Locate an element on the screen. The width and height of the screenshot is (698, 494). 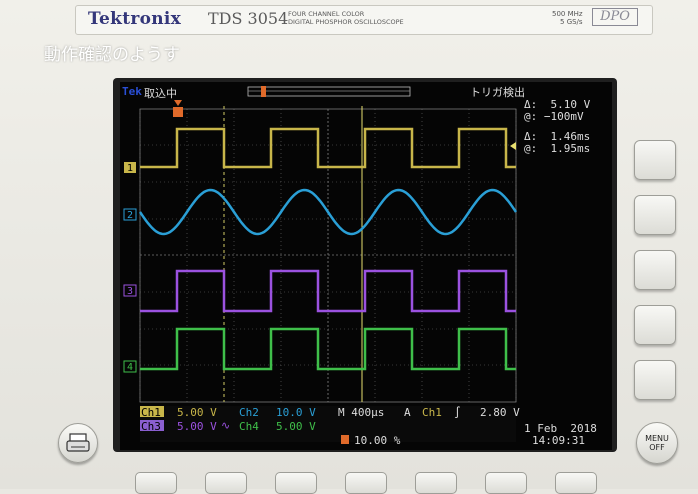
cursor-at-t: @: 1.95ms is located at coordinates (557, 148).